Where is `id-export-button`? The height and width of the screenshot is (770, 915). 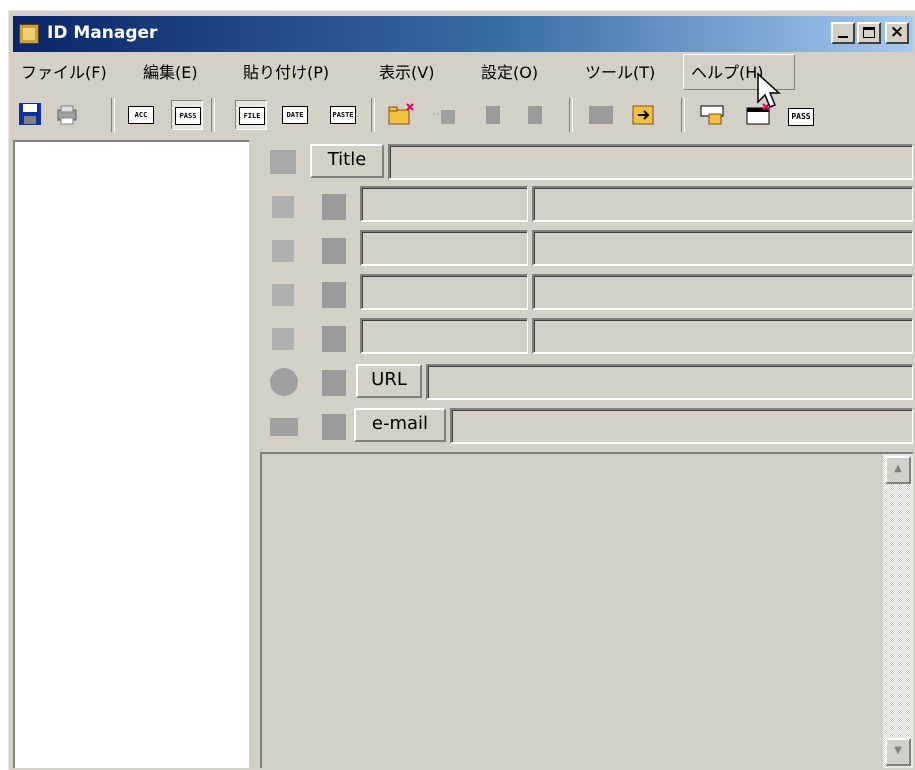
id-export-button is located at coordinates (601, 115).